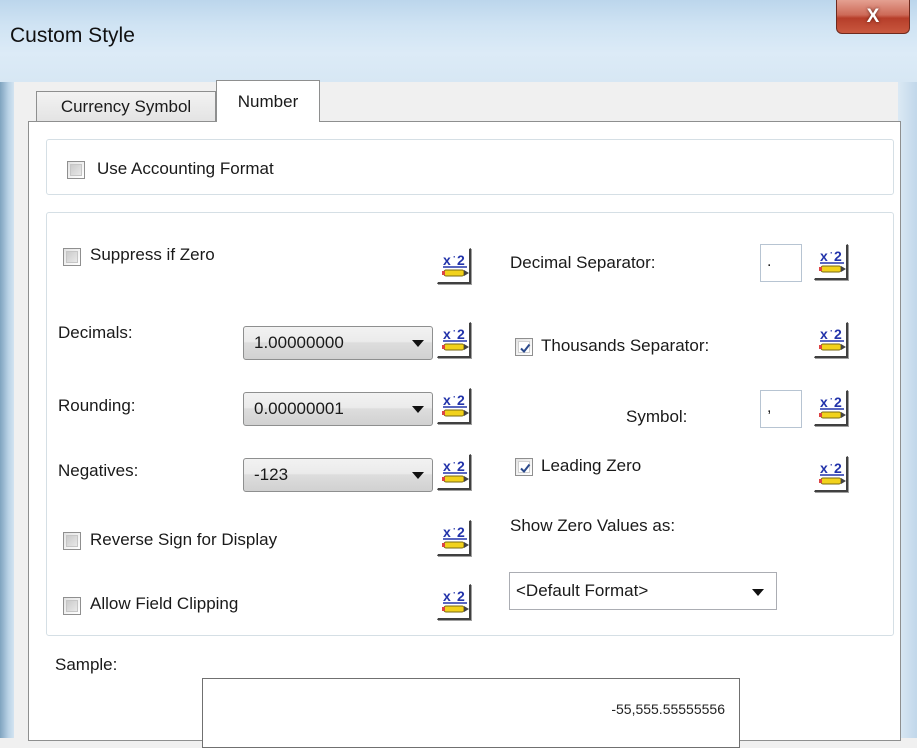 The height and width of the screenshot is (748, 917). What do you see at coordinates (338, 475) in the screenshot?
I see `negatives-select: -123` at bounding box center [338, 475].